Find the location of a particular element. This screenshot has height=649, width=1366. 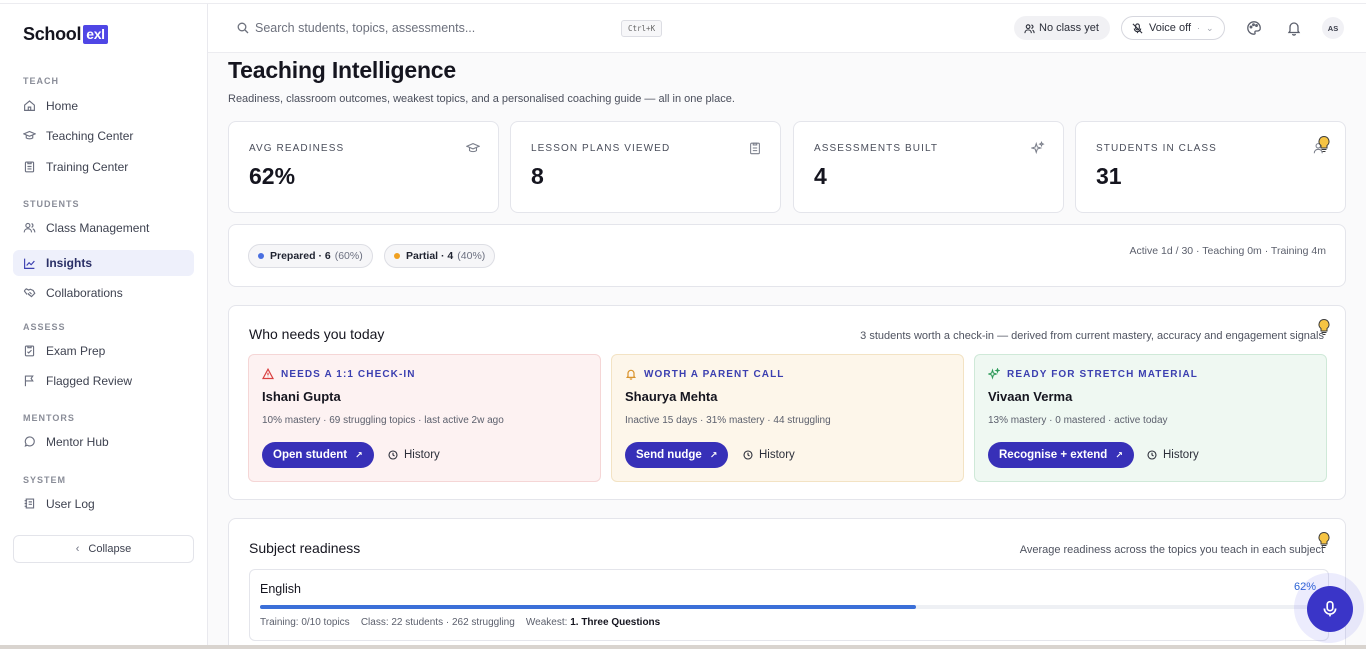

subject-weakest-topic: 1. Three Questions is located at coordinates (615, 622).